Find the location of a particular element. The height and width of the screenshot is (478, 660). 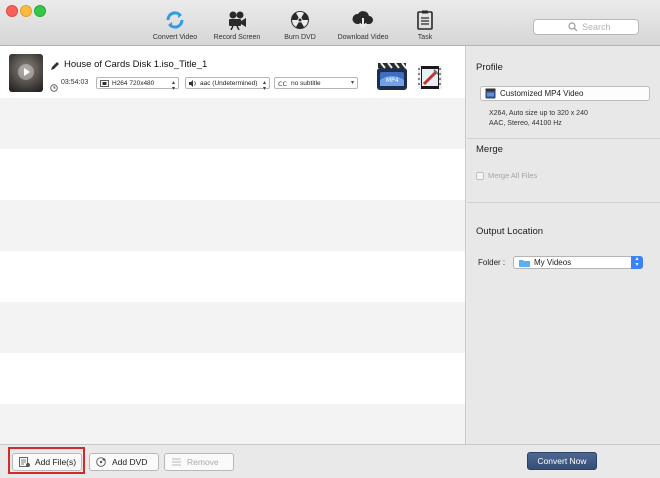

select-stepper-icon: ▴ ▾ is located at coordinates (637, 262).